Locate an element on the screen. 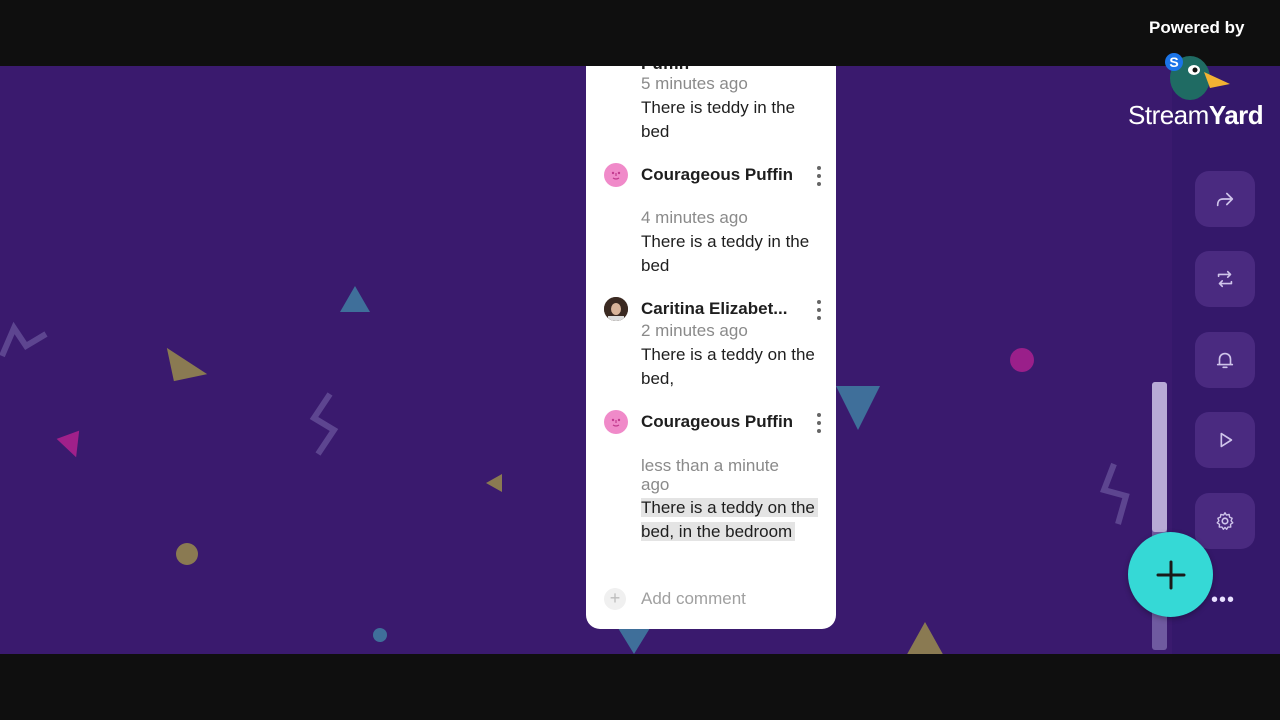 The width and height of the screenshot is (1280, 720). comment-text: There is a teddy in the bed is located at coordinates (725, 253).